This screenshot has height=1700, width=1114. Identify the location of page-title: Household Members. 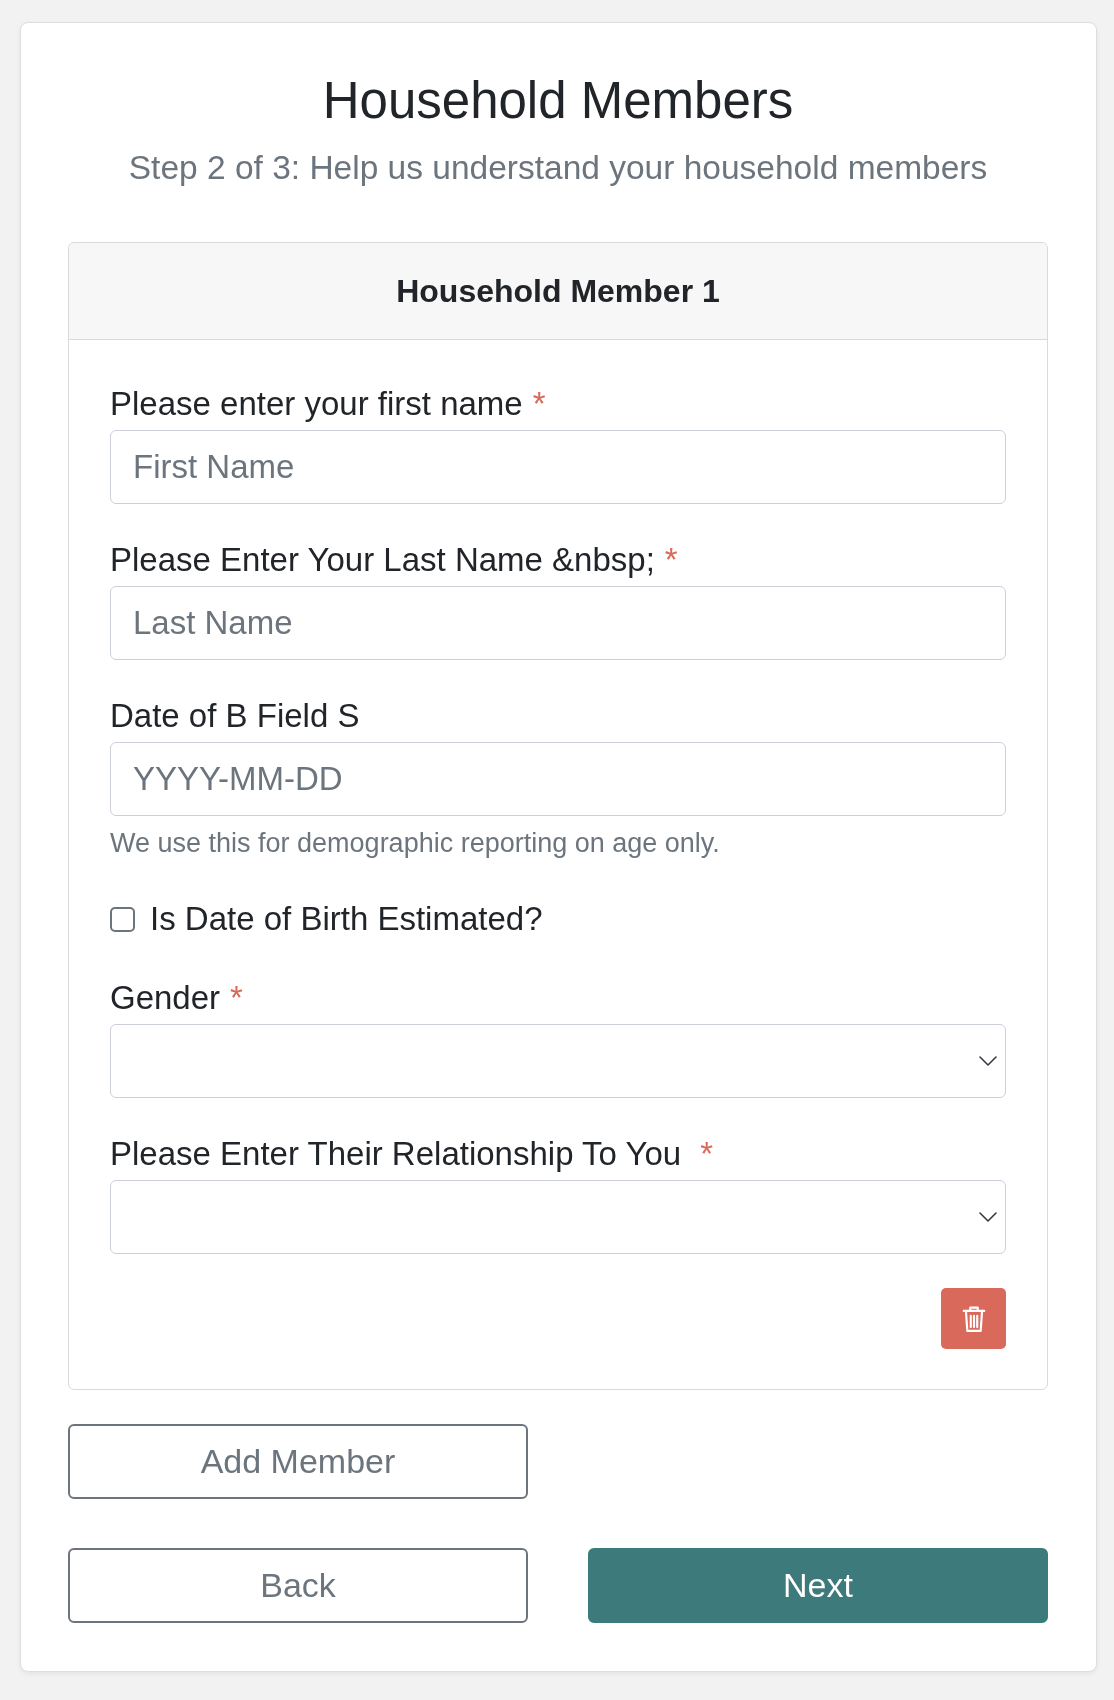
(558, 101).